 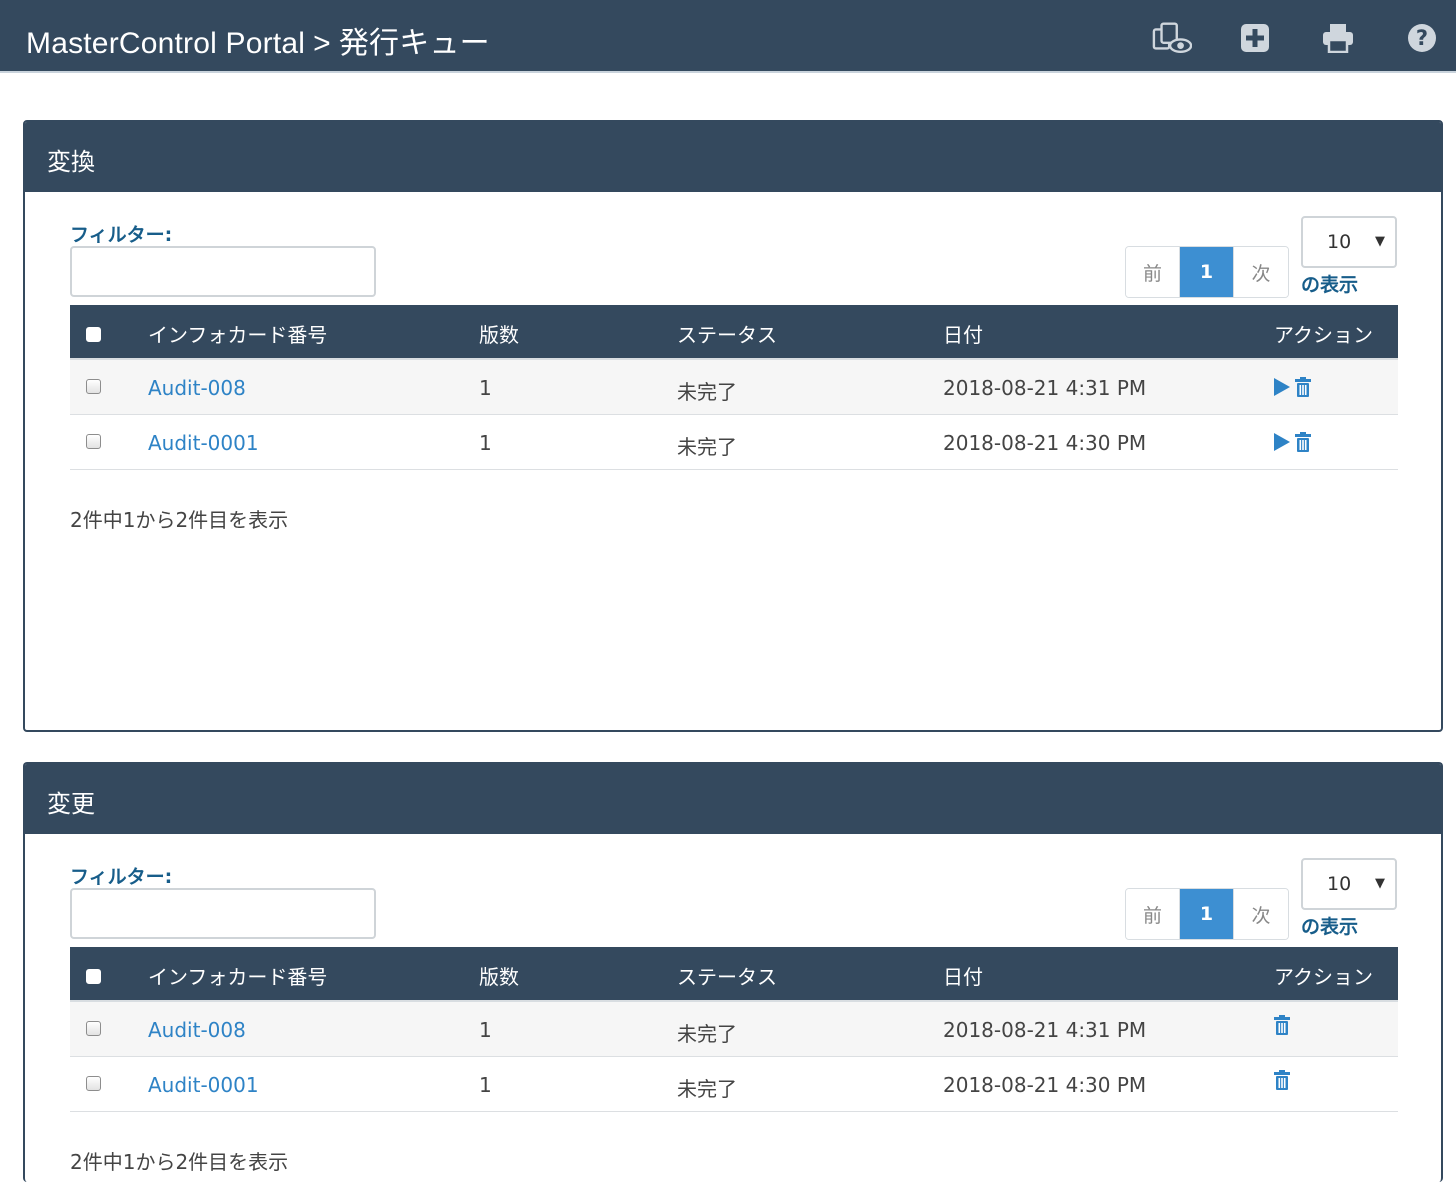 What do you see at coordinates (1172, 38) in the screenshot?
I see `preview-icon` at bounding box center [1172, 38].